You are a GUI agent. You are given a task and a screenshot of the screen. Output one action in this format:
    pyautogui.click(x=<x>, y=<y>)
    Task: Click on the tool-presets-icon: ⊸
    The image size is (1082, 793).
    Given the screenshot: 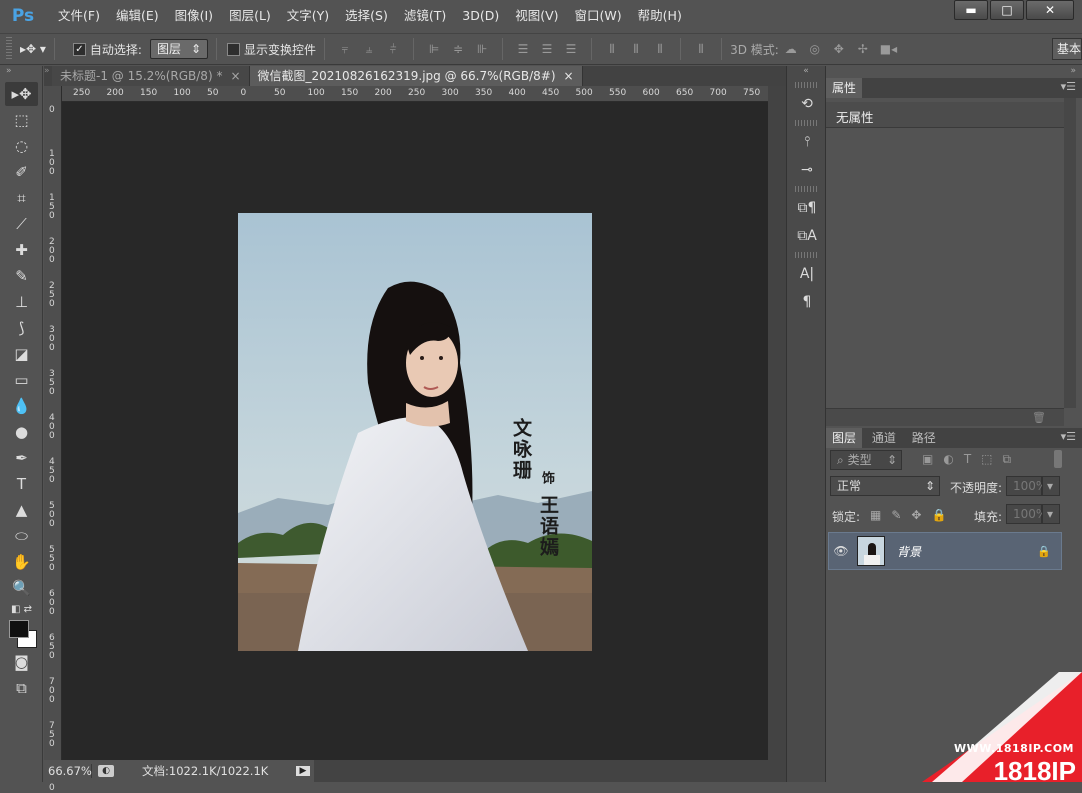 What is the action you would take?
    pyautogui.click(x=807, y=170)
    